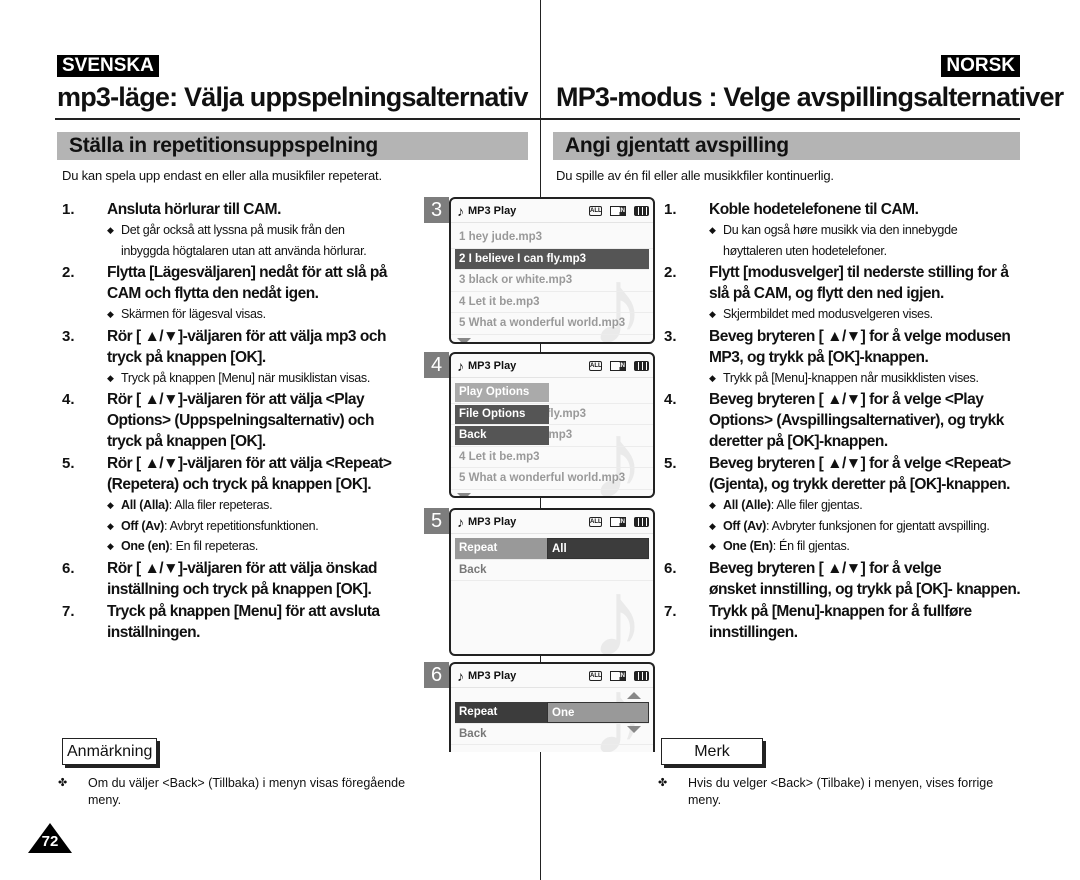 The height and width of the screenshot is (880, 1080). Describe the element at coordinates (142, 525) in the screenshot. I see `bullet-term: Off (Av)` at that location.